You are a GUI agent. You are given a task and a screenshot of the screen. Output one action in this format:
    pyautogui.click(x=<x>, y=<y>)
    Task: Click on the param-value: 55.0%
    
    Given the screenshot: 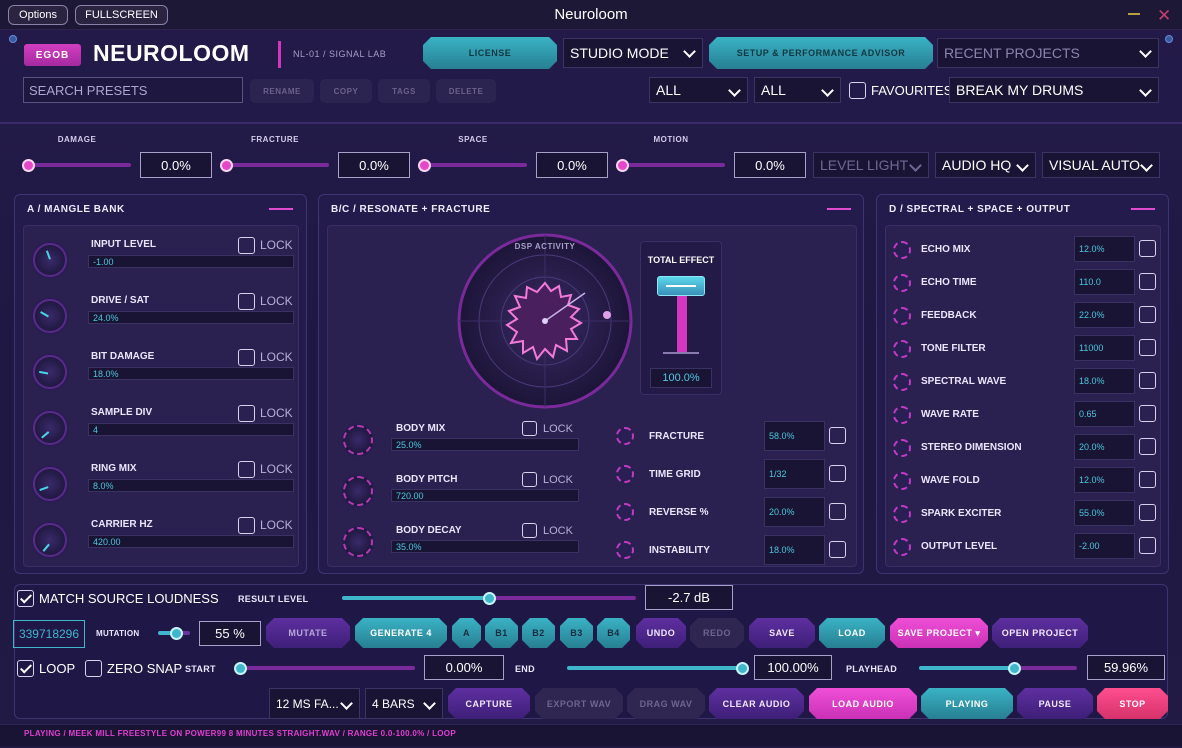 What is the action you would take?
    pyautogui.click(x=1104, y=513)
    